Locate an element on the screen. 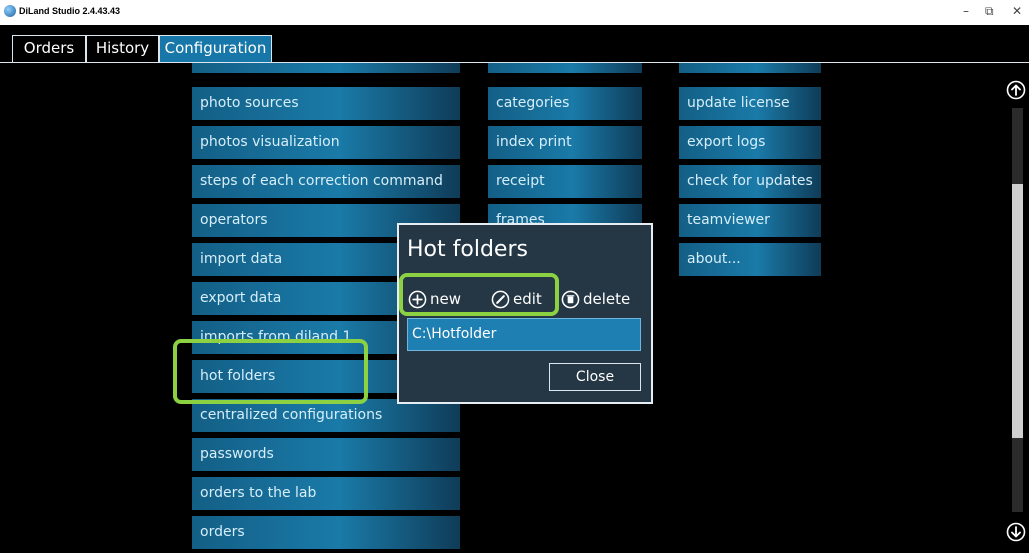 This screenshot has height=553, width=1029. trash-circle-icon is located at coordinates (570, 299).